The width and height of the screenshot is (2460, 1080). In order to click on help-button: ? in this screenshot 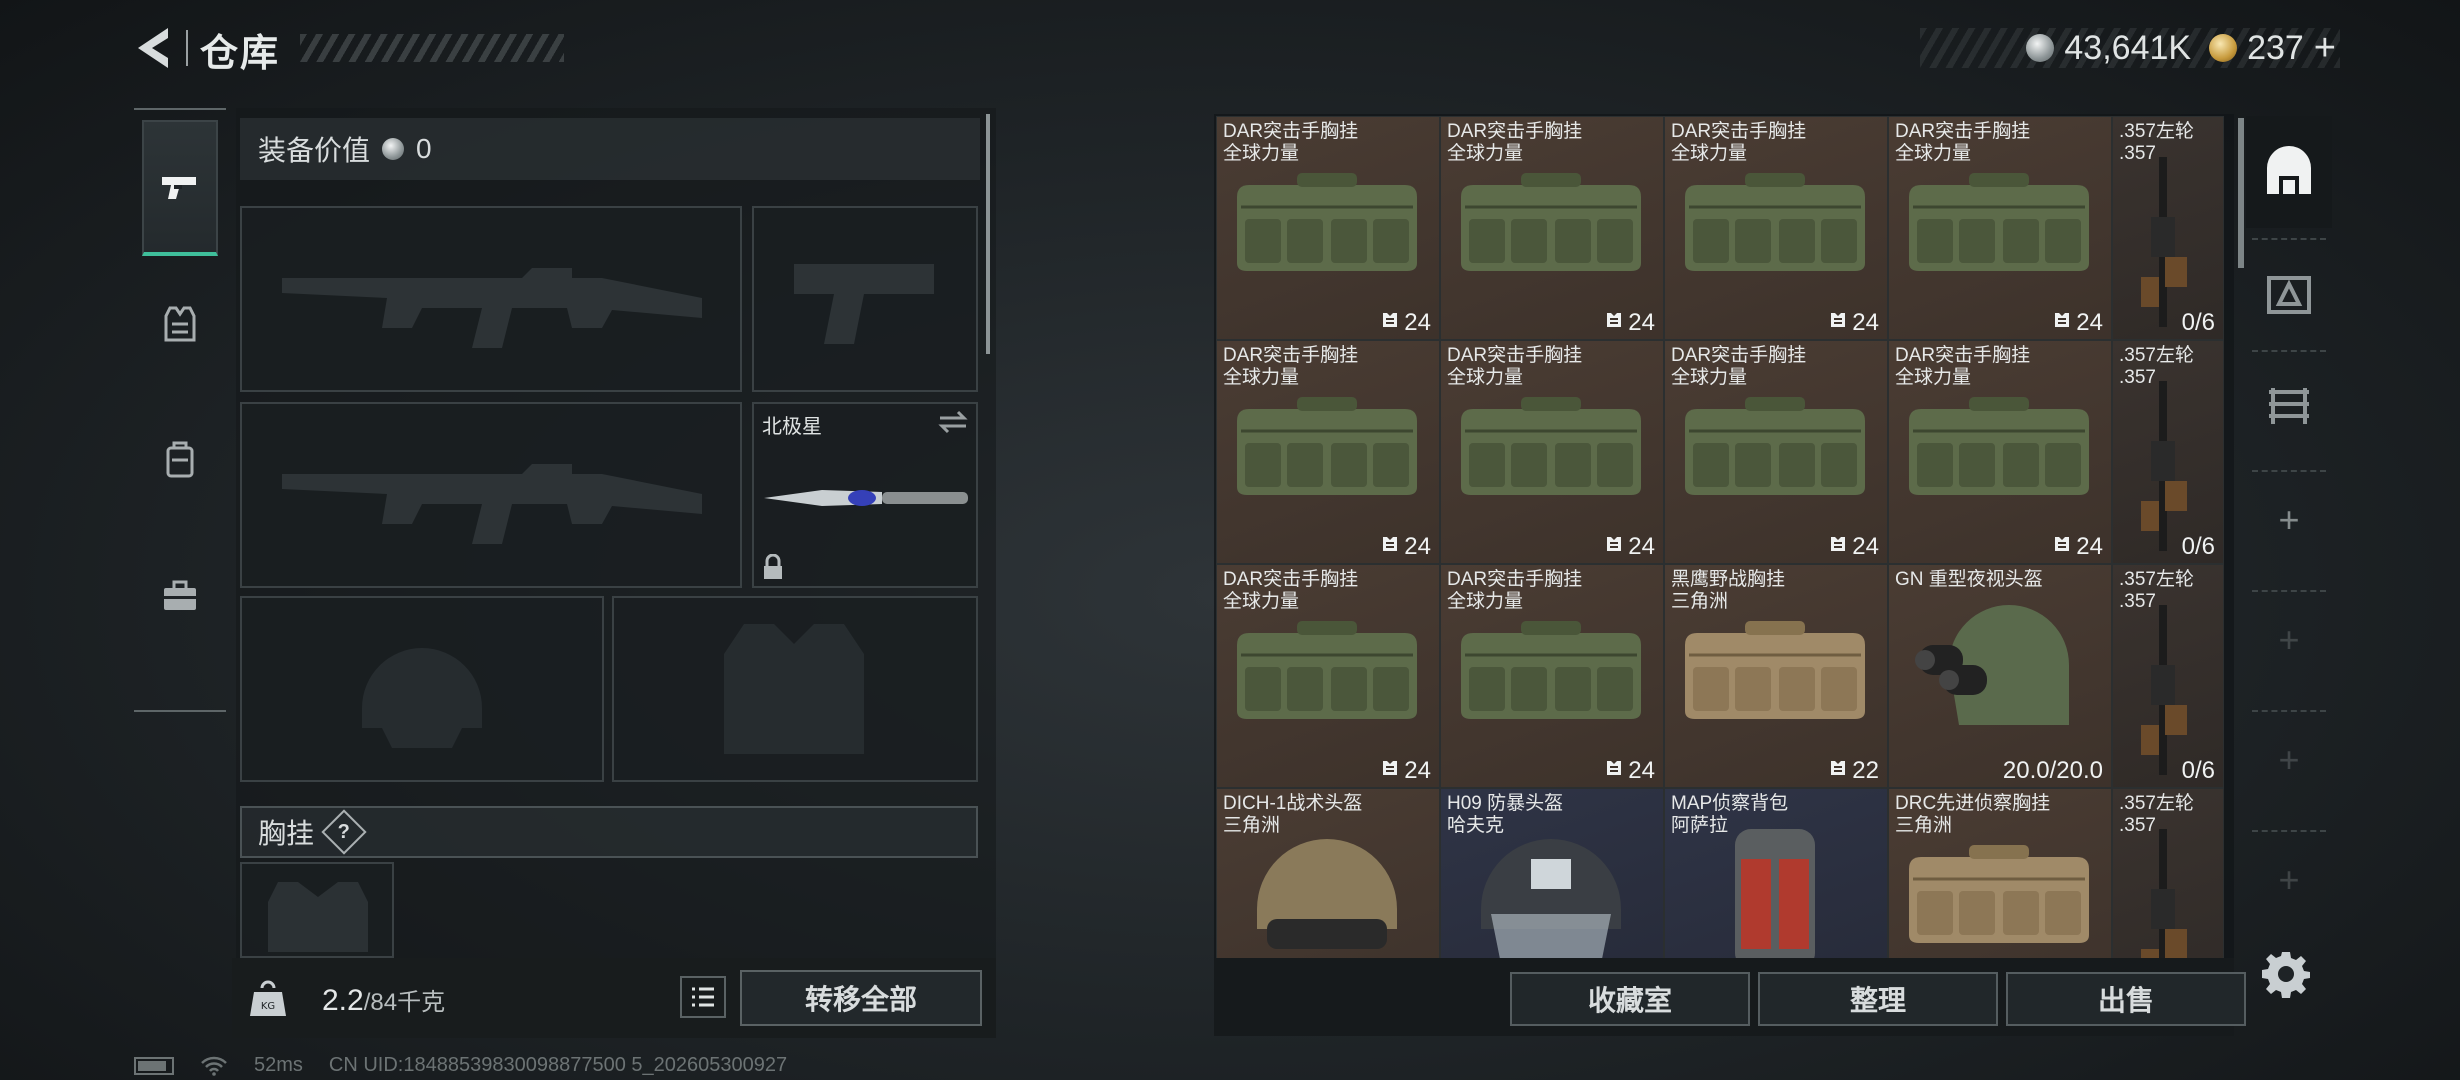, I will do `click(344, 832)`.